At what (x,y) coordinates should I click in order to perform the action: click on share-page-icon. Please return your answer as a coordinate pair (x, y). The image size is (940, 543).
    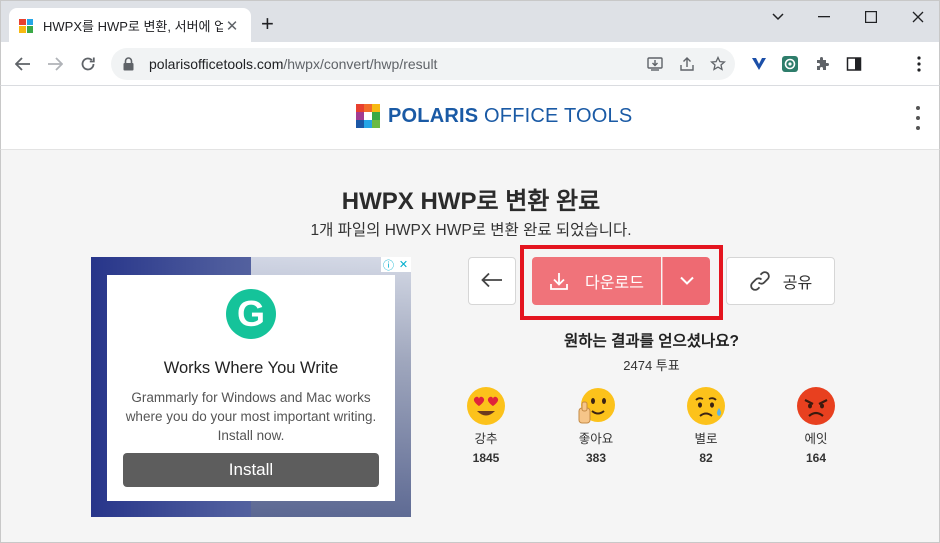
    Looking at the image, I should click on (687, 64).